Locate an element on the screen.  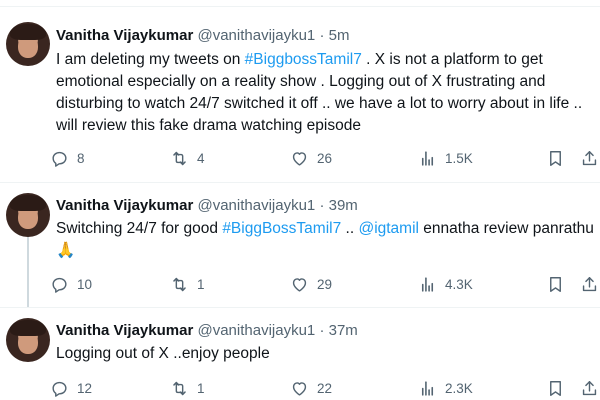
reply-count: 8 is located at coordinates (81, 158).